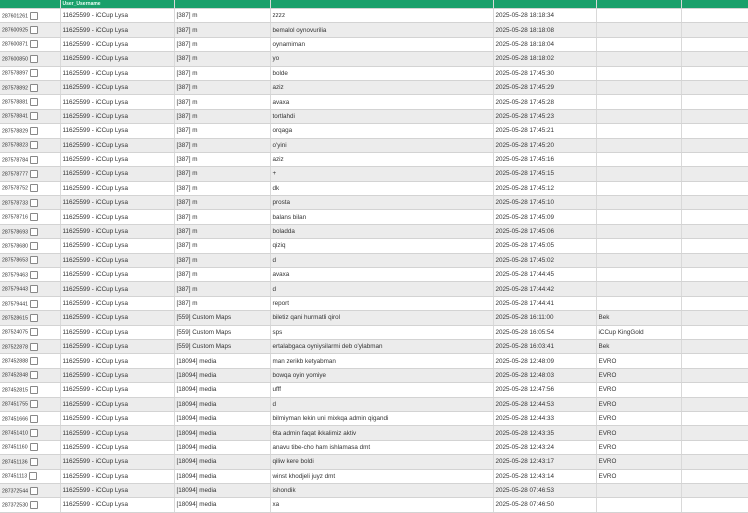  What do you see at coordinates (117, 4) in the screenshot?
I see `header-user-column: User_Username` at bounding box center [117, 4].